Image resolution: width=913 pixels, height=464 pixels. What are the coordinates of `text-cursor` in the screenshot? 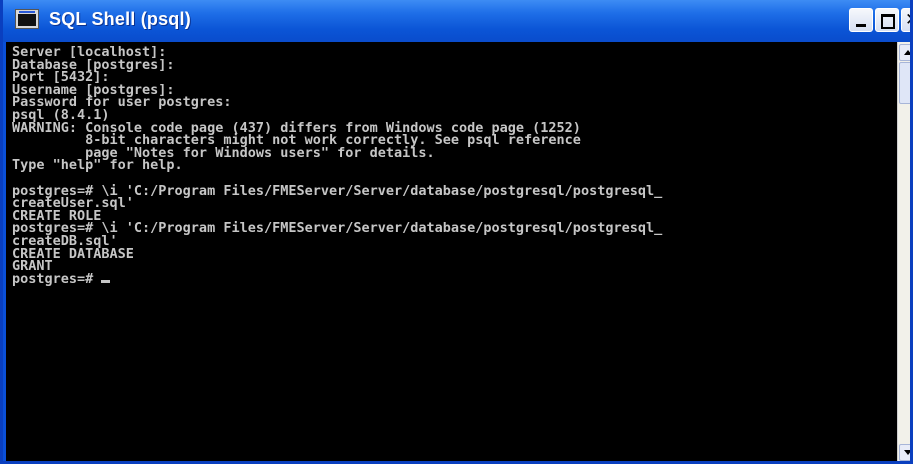 It's located at (106, 281).